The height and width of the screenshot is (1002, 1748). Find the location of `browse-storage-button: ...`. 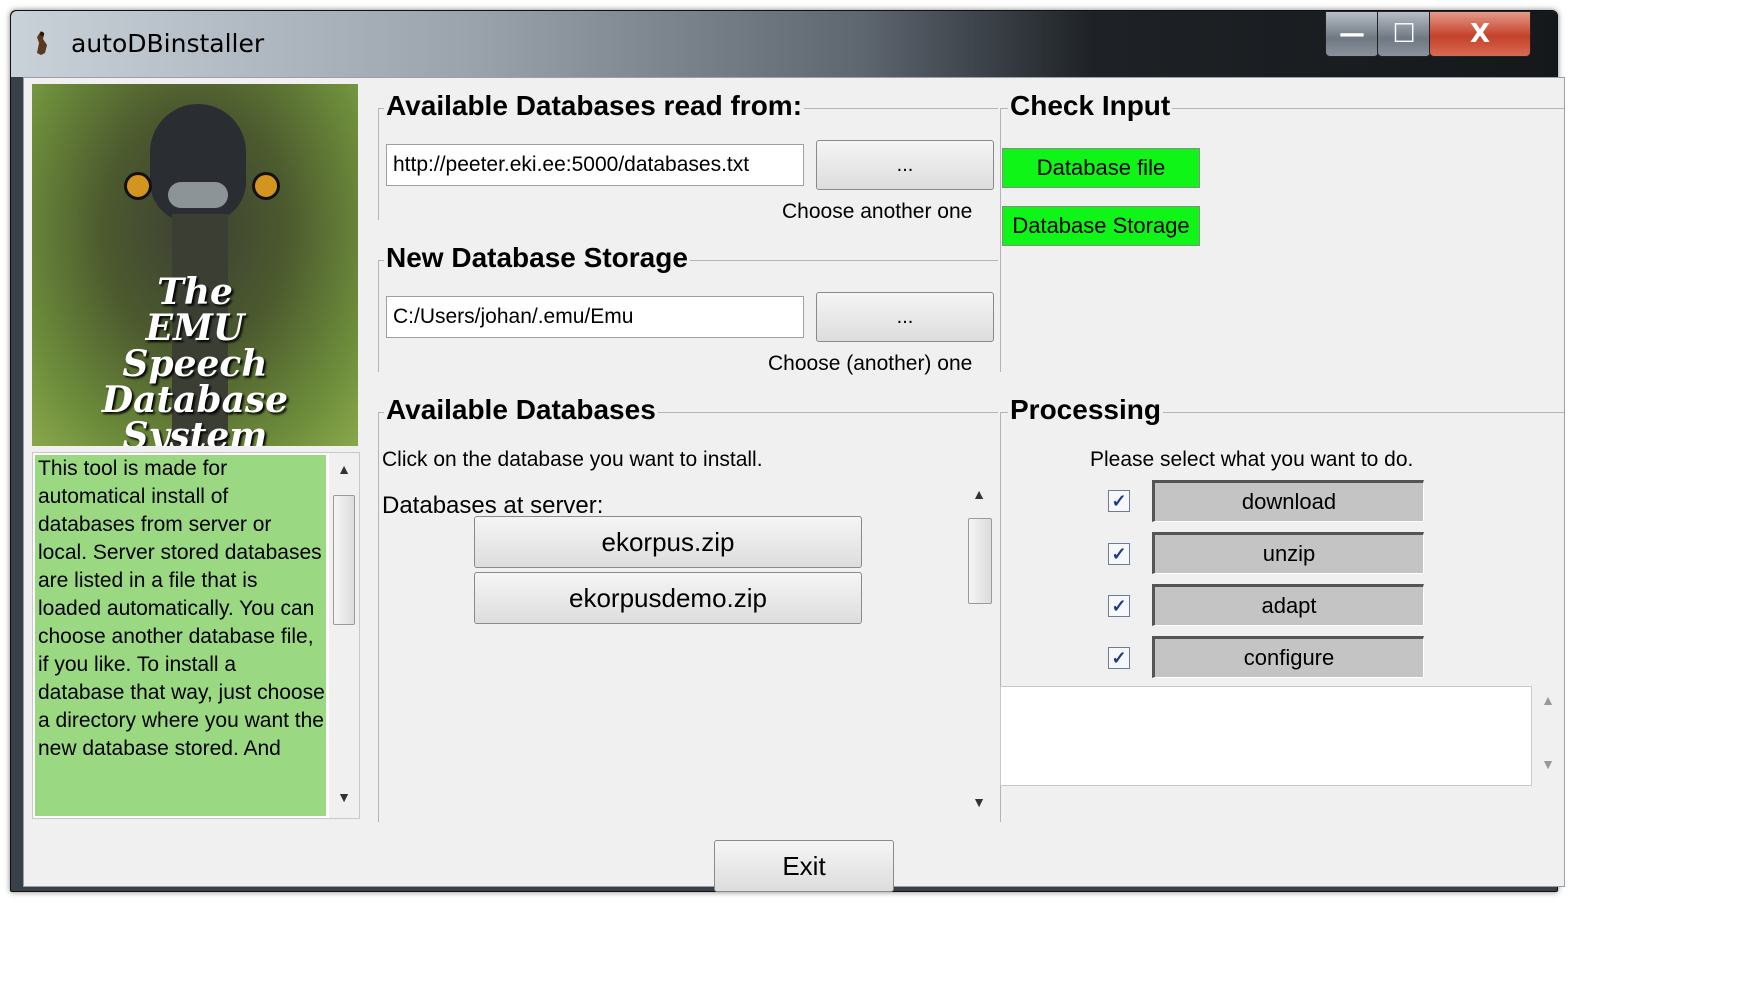

browse-storage-button: ... is located at coordinates (905, 317).